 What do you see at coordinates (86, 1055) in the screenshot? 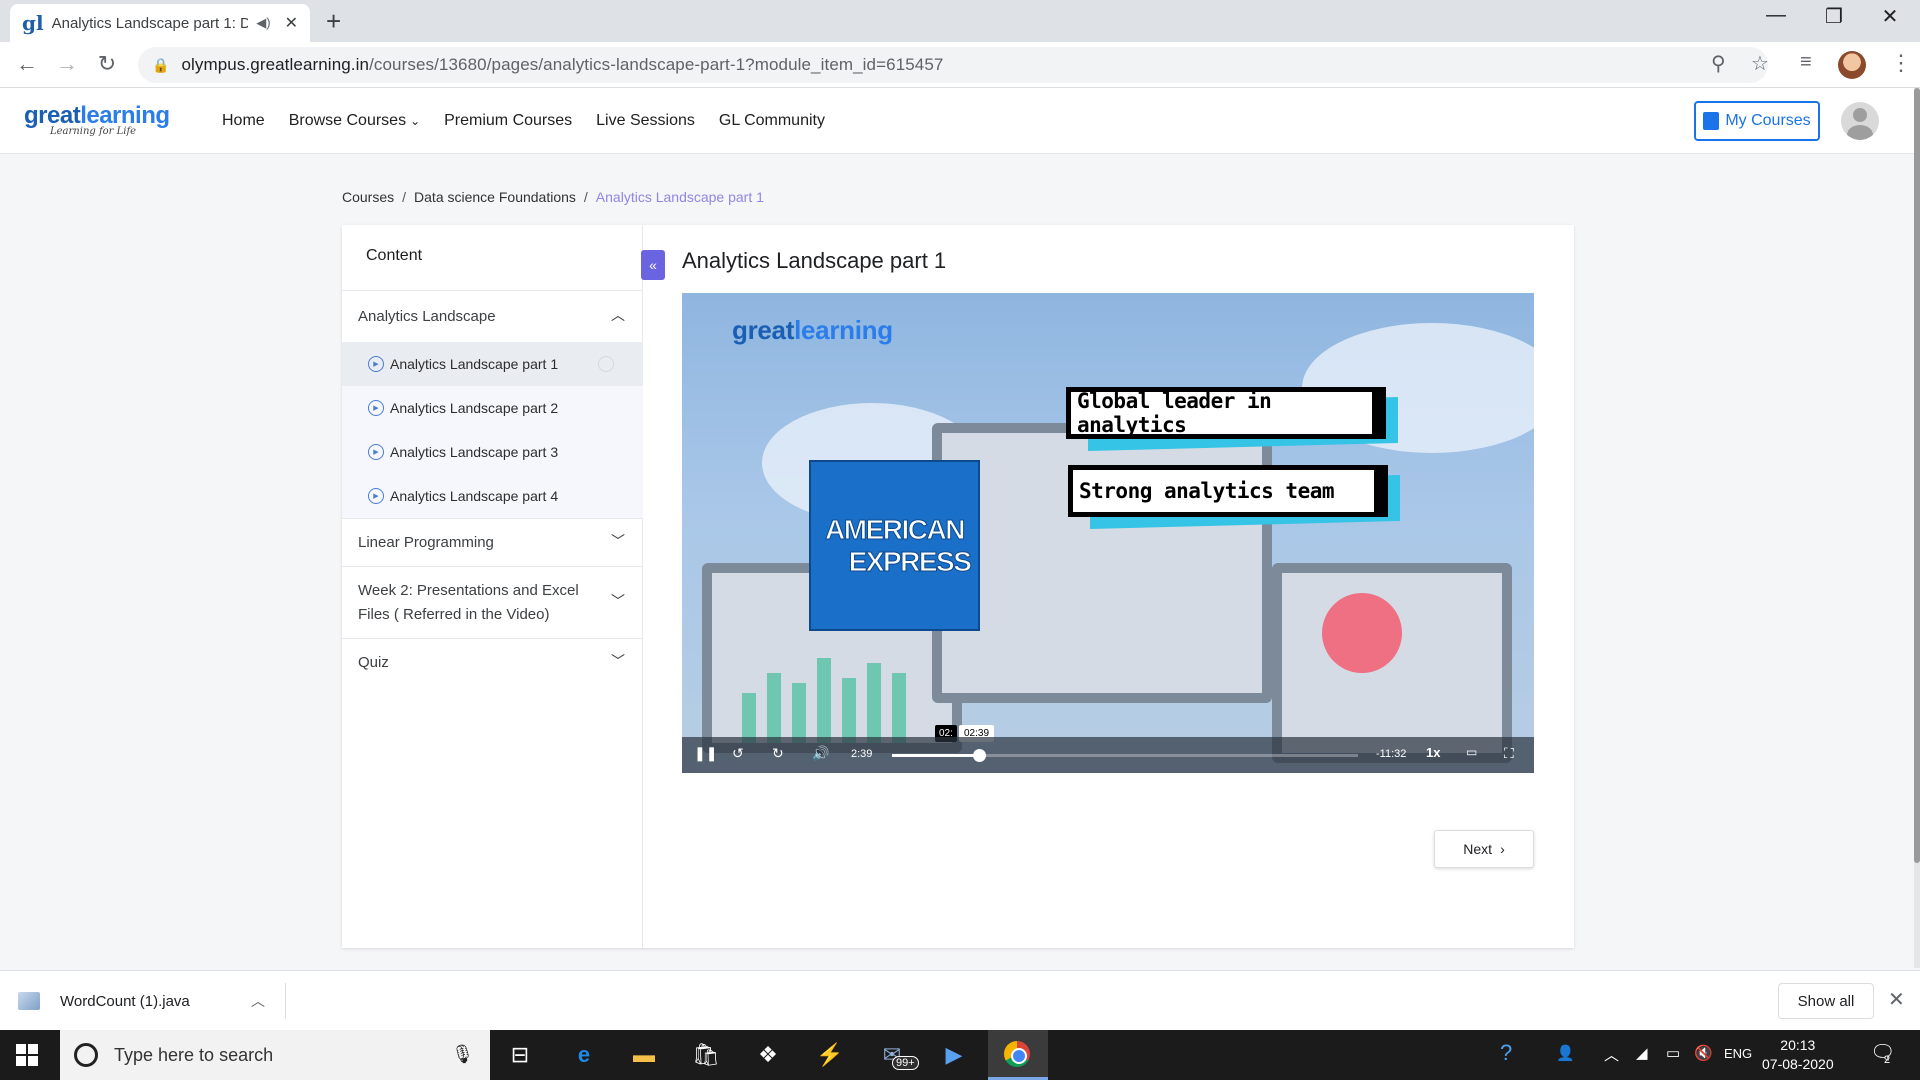
I see `cortana-icon` at bounding box center [86, 1055].